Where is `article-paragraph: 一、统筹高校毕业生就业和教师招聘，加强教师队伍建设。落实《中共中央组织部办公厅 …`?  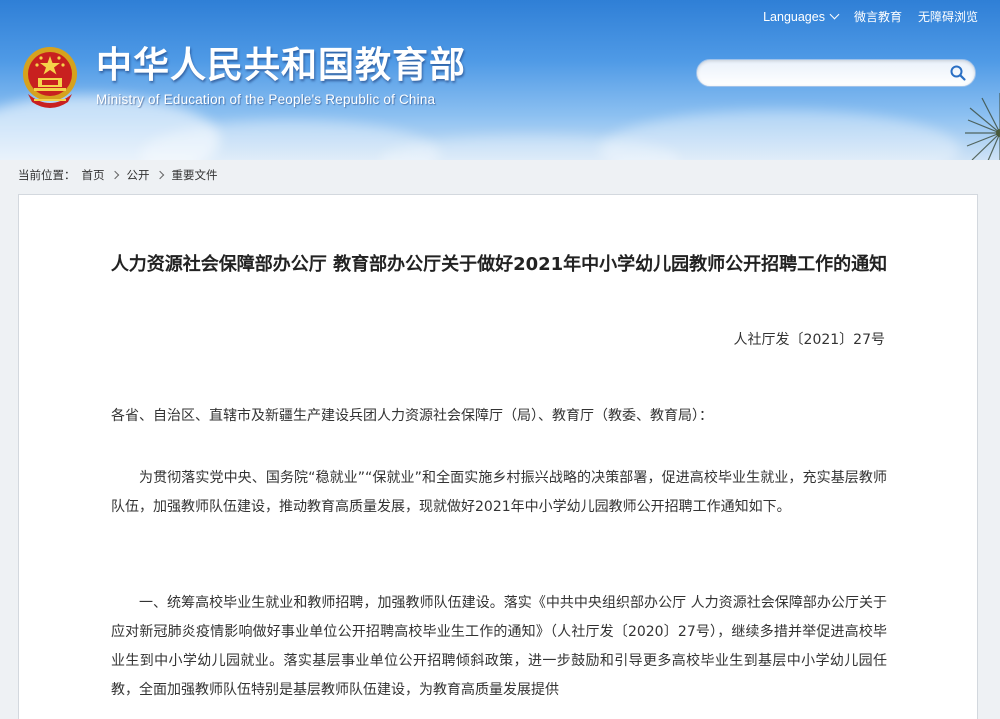 article-paragraph: 一、统筹高校毕业生就业和教师招聘，加强教师队伍建设。落实《中共中央组织部办公厅 … is located at coordinates (499, 646).